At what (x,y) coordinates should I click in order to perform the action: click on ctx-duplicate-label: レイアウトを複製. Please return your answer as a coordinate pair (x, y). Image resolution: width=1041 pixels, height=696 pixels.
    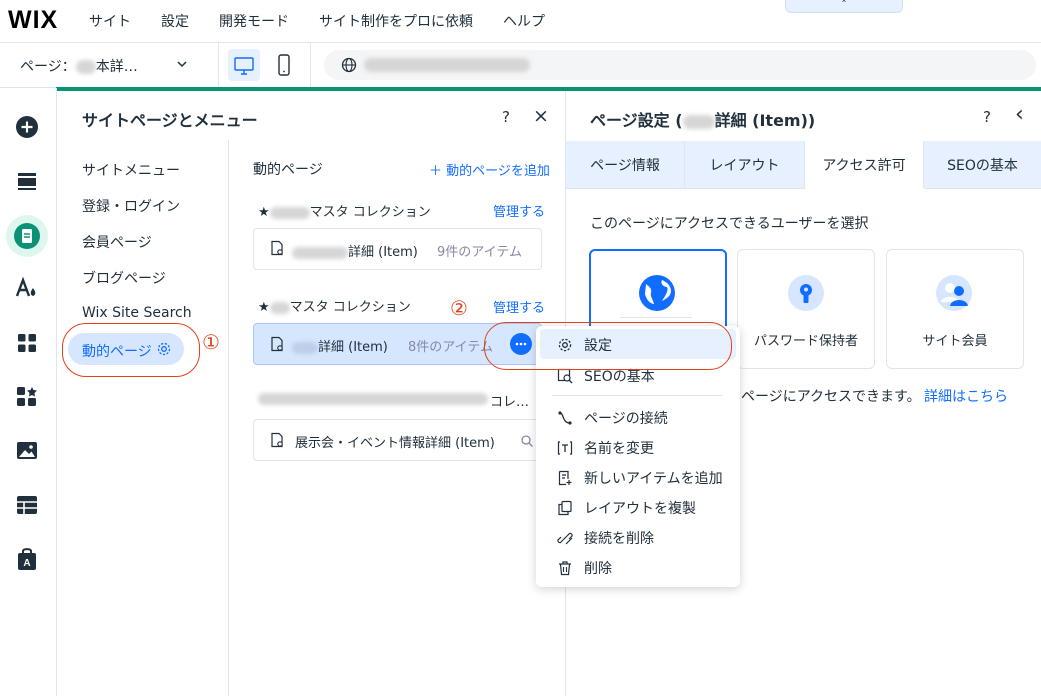
    Looking at the image, I should click on (640, 509).